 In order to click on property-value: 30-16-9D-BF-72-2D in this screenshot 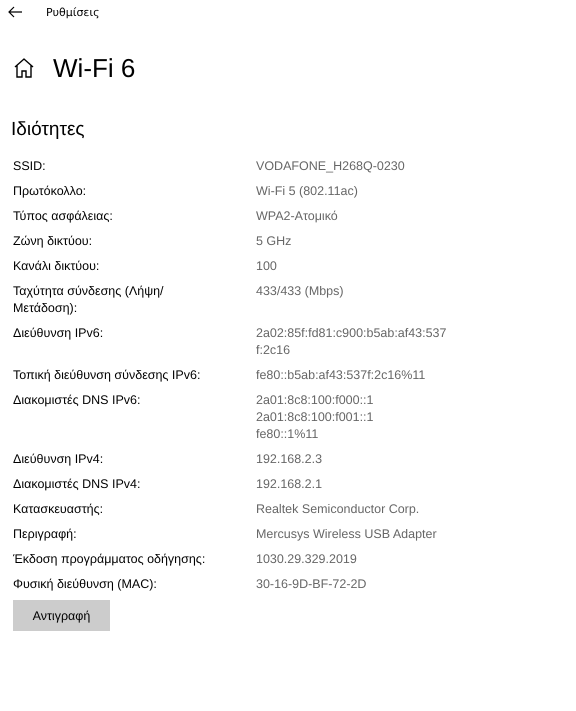, I will do `click(312, 584)`.